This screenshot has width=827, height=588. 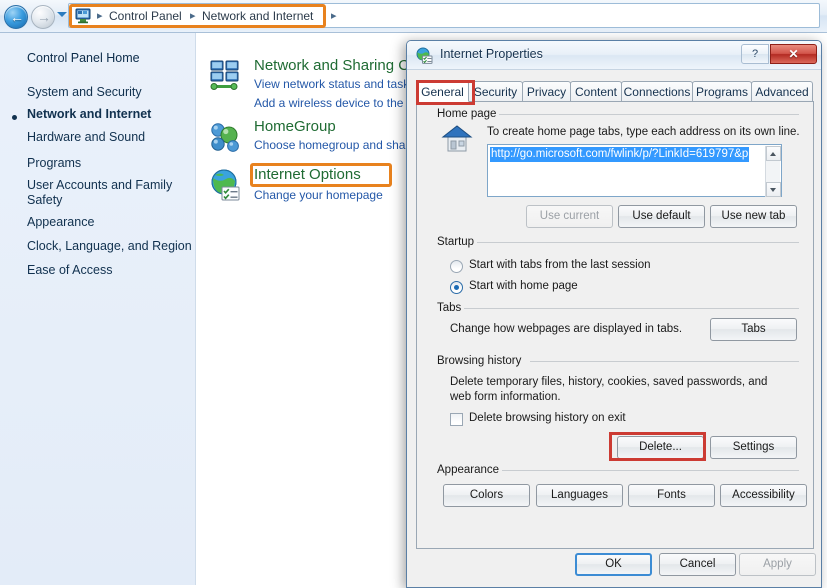 What do you see at coordinates (596, 91) in the screenshot?
I see `tab-content: Content` at bounding box center [596, 91].